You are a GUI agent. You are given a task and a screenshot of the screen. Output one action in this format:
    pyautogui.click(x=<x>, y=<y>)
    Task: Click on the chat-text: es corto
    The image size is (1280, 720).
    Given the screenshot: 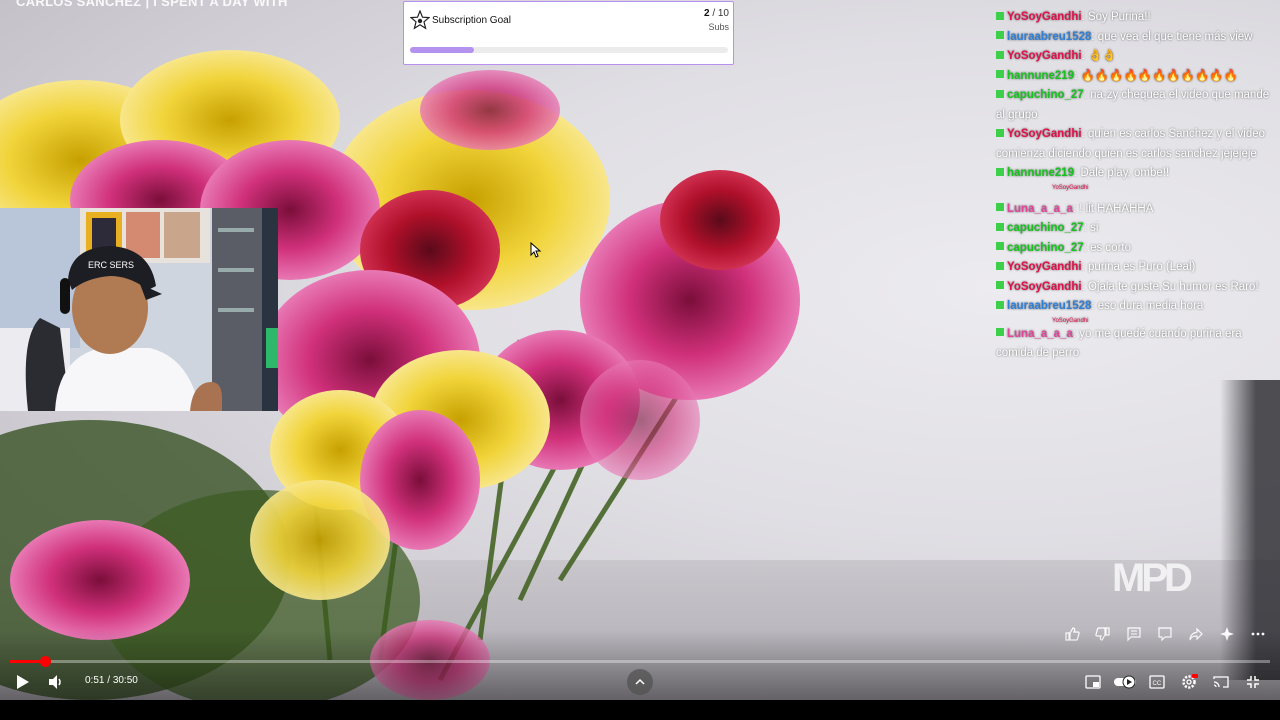 What is the action you would take?
    pyautogui.click(x=1111, y=247)
    